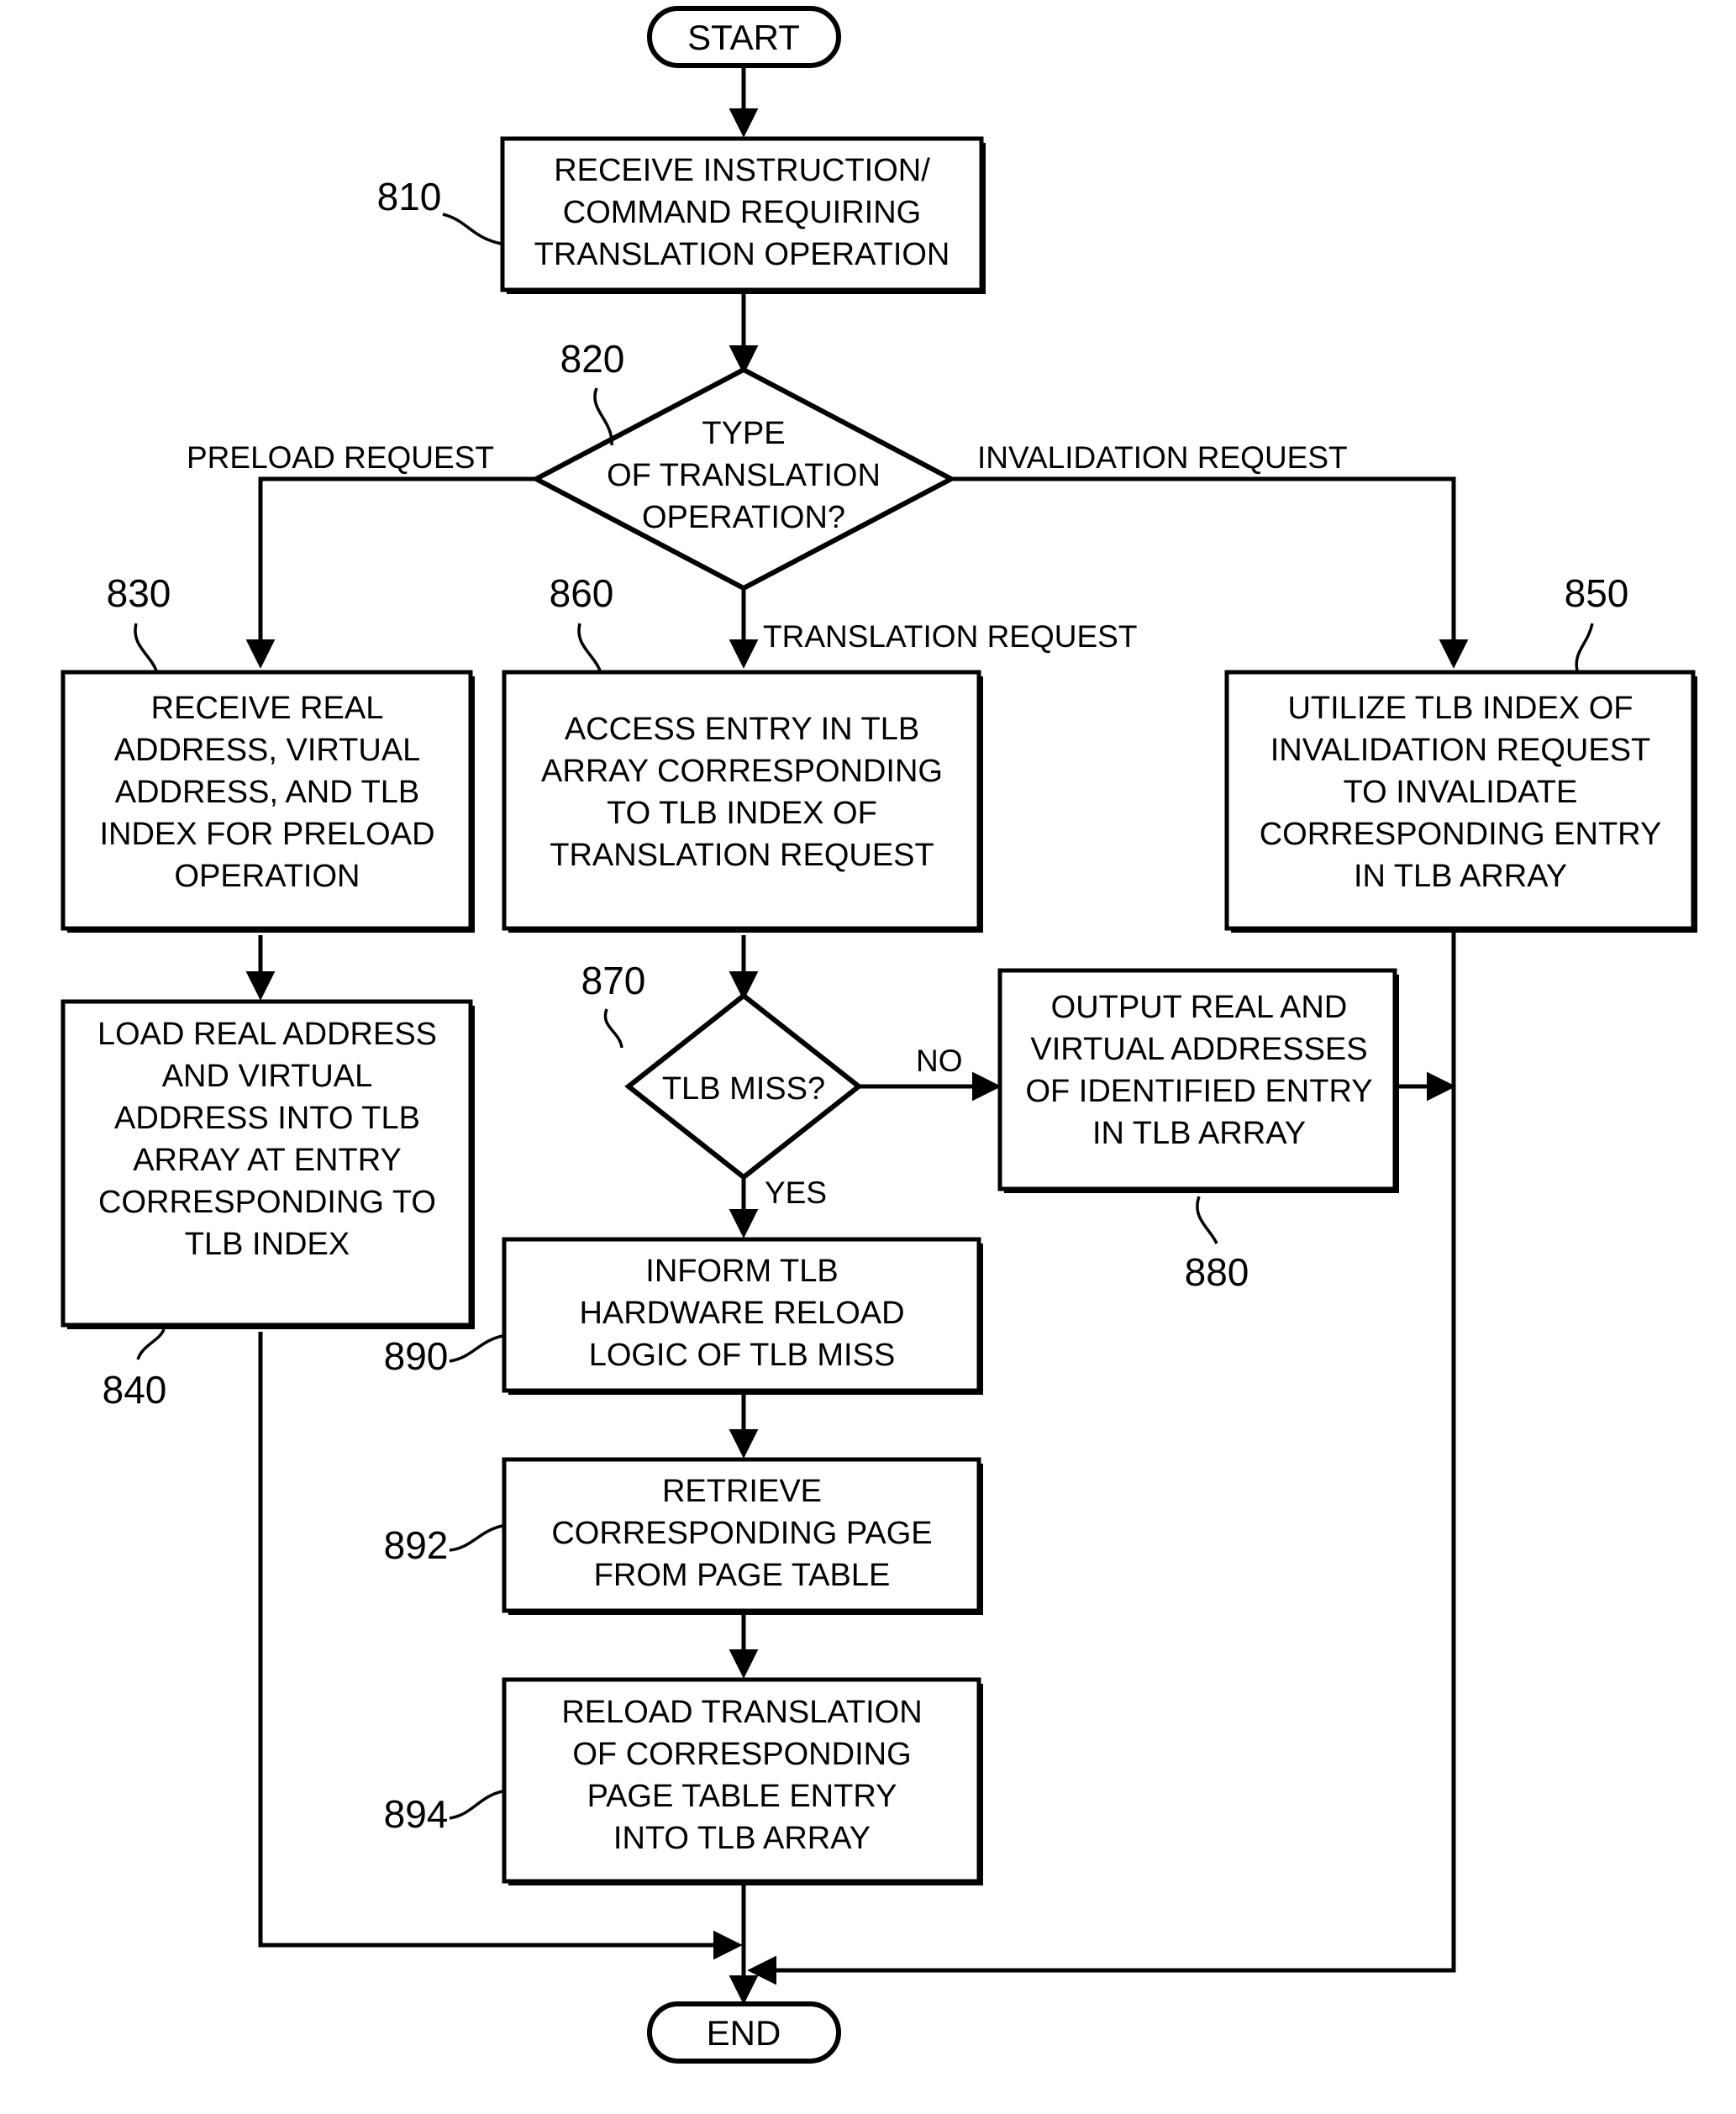 The image size is (1736, 2114). Describe the element at coordinates (416, 1356) in the screenshot. I see `ref-890-label: 890` at that location.